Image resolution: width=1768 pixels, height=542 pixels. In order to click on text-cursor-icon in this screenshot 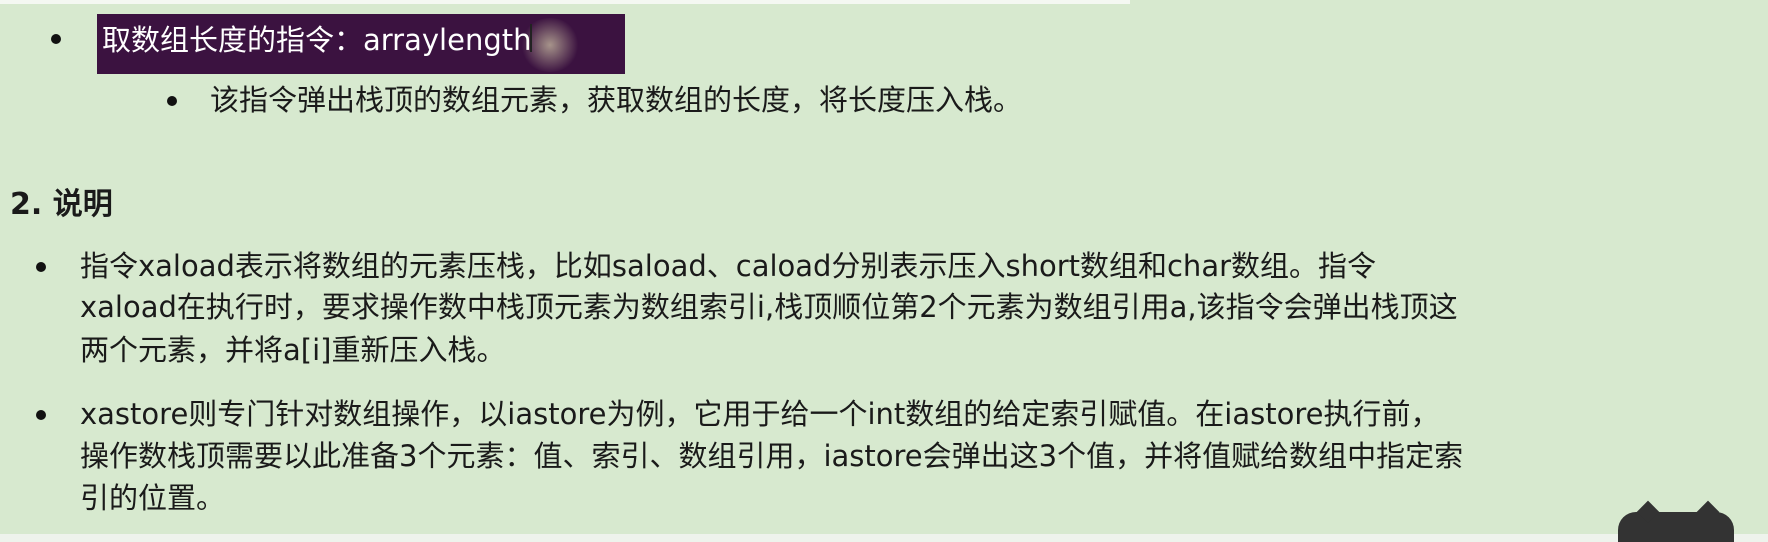, I will do `click(531, 38)`.